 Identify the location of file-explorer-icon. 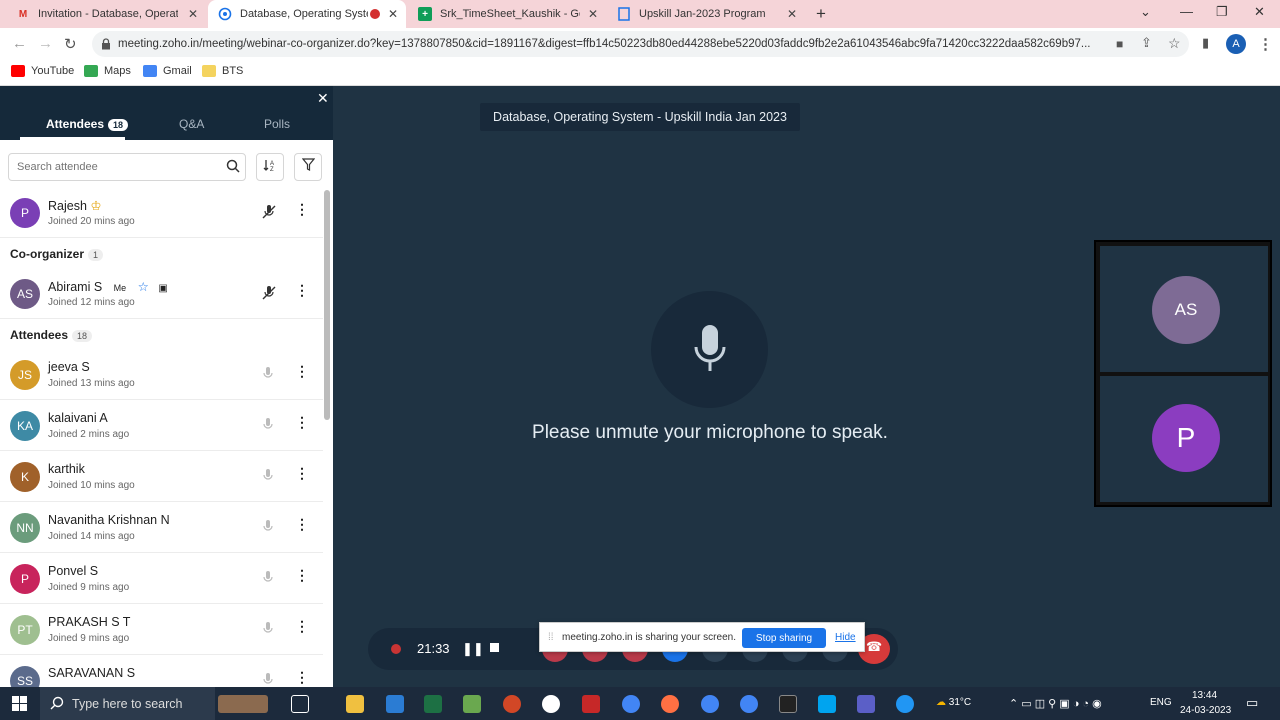
(355, 704).